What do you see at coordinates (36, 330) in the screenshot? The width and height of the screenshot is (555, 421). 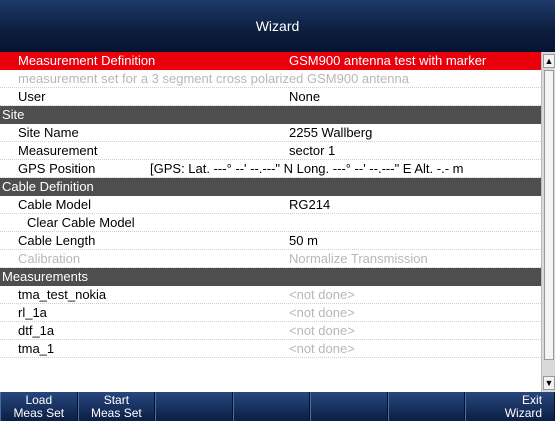 I see `row-label: dtf_1a` at bounding box center [36, 330].